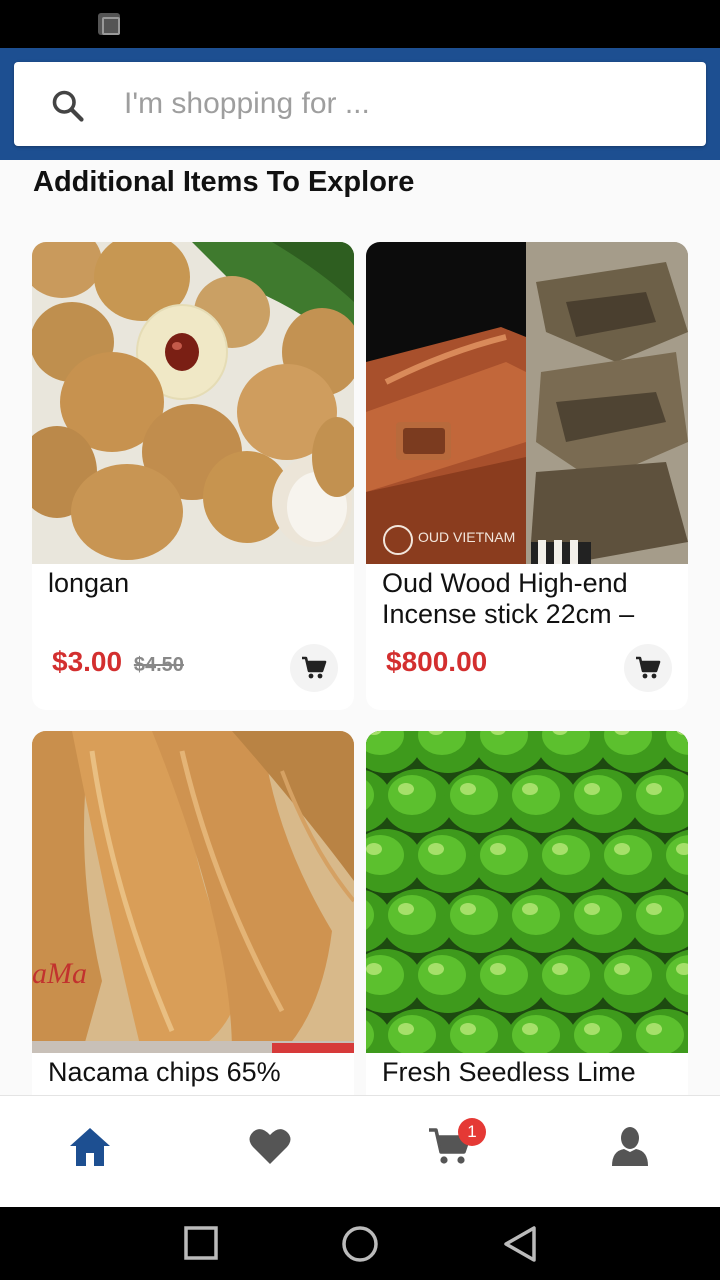 This screenshot has height=1280, width=720. I want to click on product-card: Fresh Seedless Lime, so click(527, 913).